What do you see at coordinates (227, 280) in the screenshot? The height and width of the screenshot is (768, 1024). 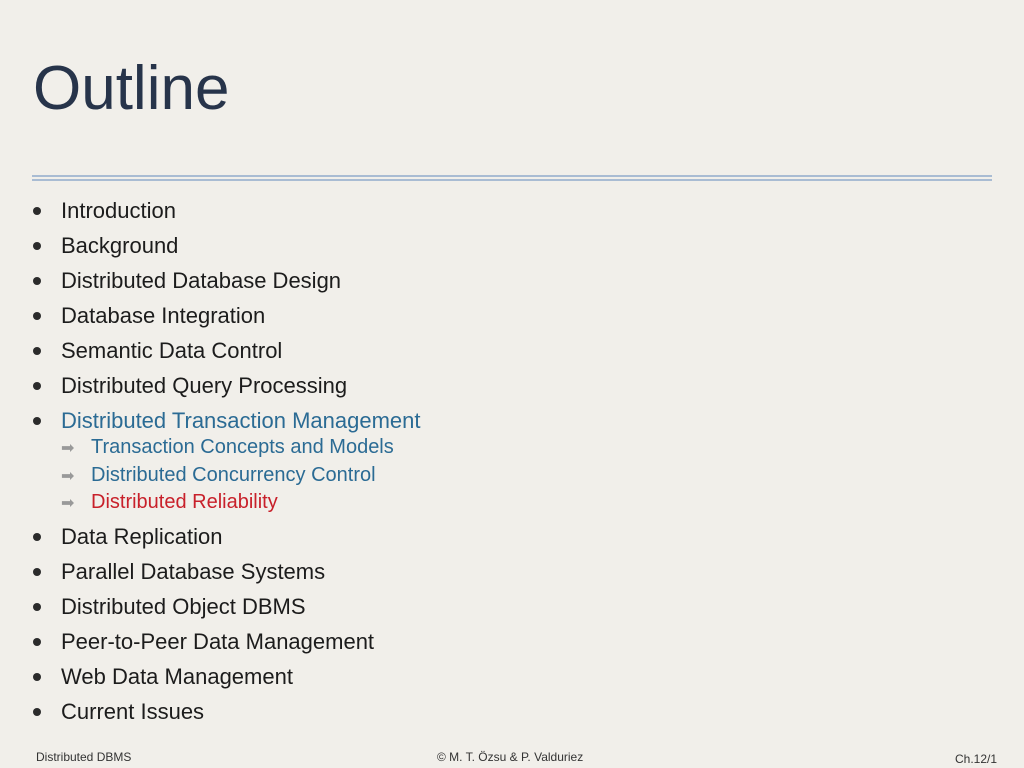 I see `outline-item: Distributed Database Design` at bounding box center [227, 280].